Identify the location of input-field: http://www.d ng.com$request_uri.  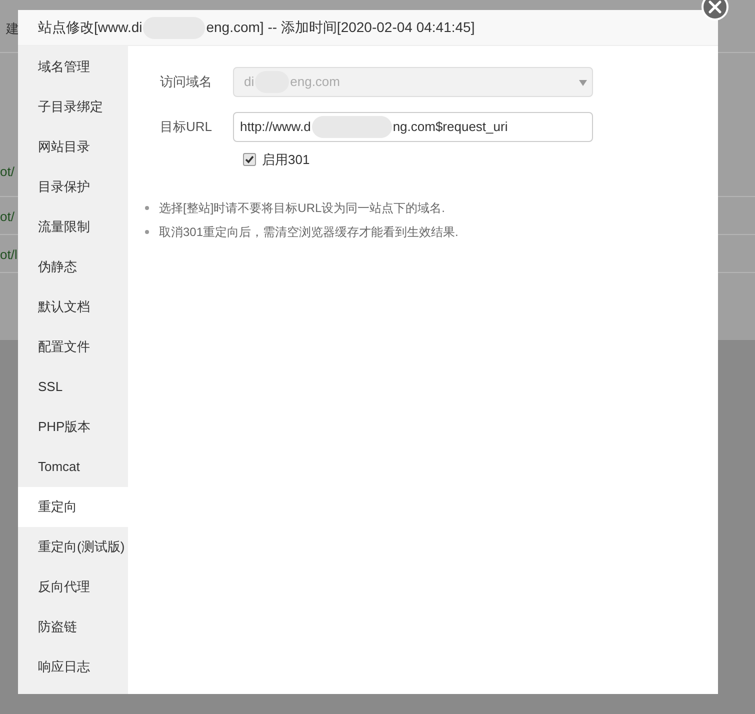
(413, 127).